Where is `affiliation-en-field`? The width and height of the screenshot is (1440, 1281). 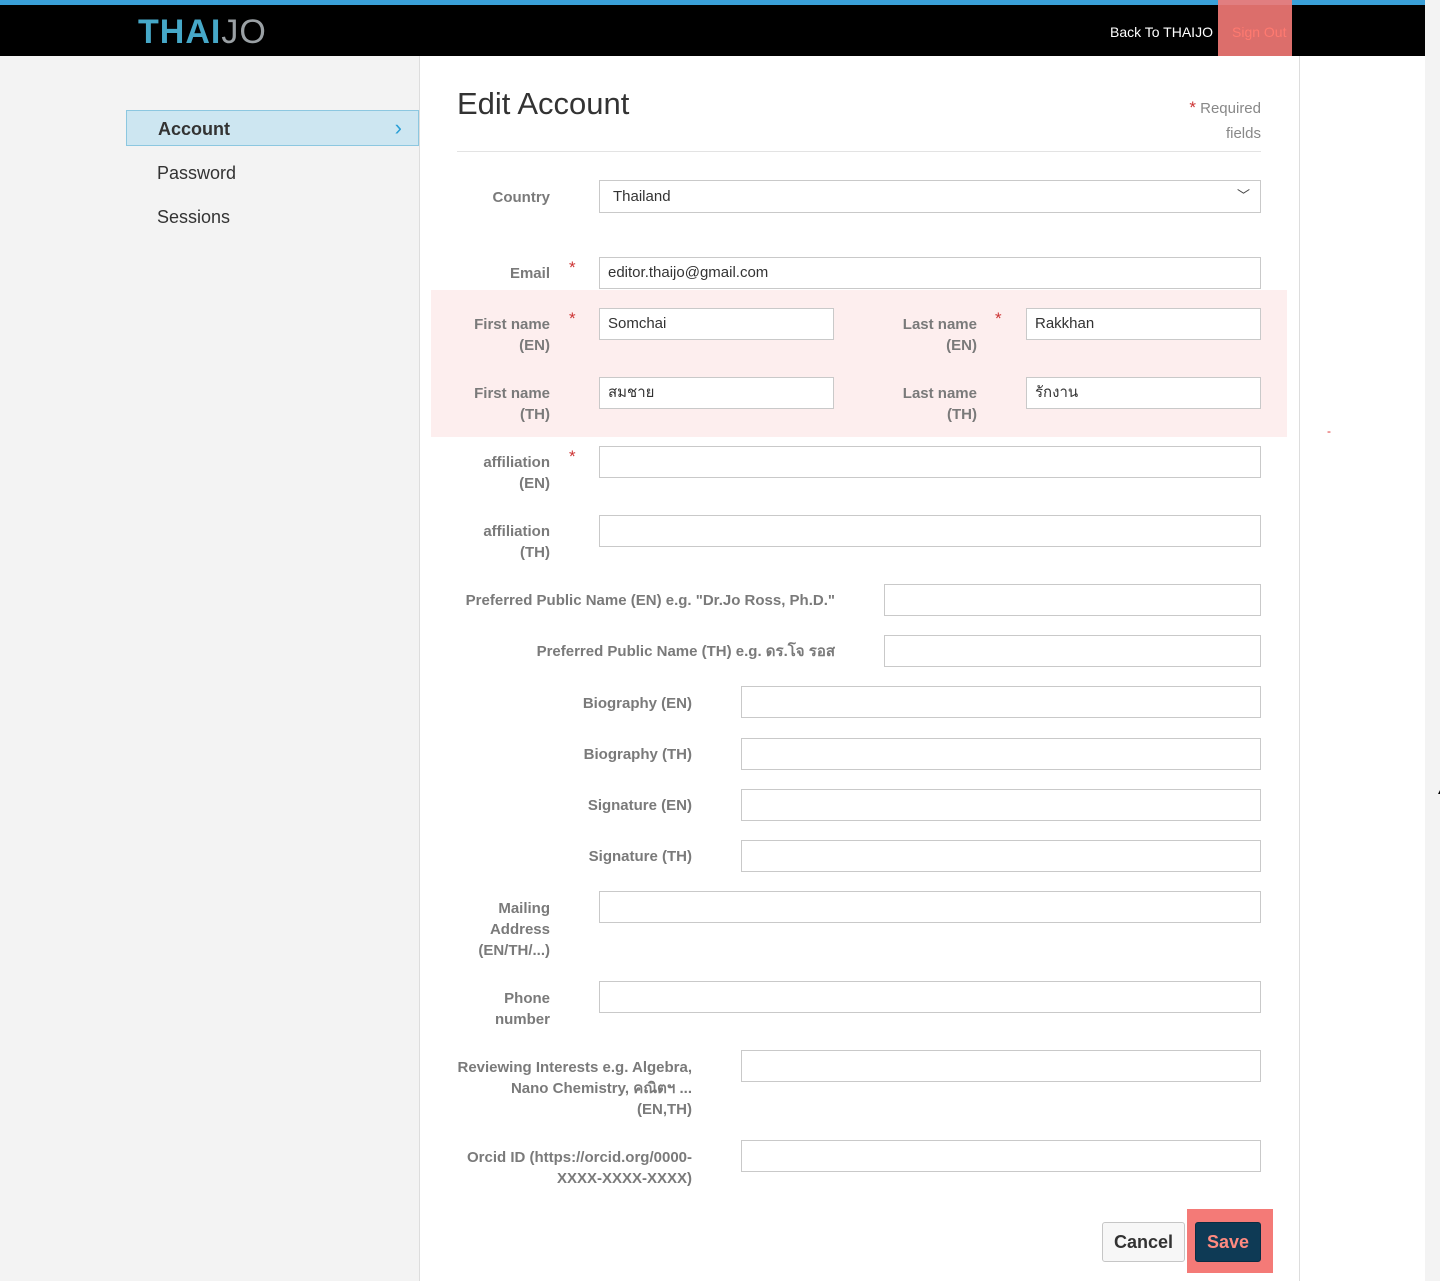
affiliation-en-field is located at coordinates (930, 462).